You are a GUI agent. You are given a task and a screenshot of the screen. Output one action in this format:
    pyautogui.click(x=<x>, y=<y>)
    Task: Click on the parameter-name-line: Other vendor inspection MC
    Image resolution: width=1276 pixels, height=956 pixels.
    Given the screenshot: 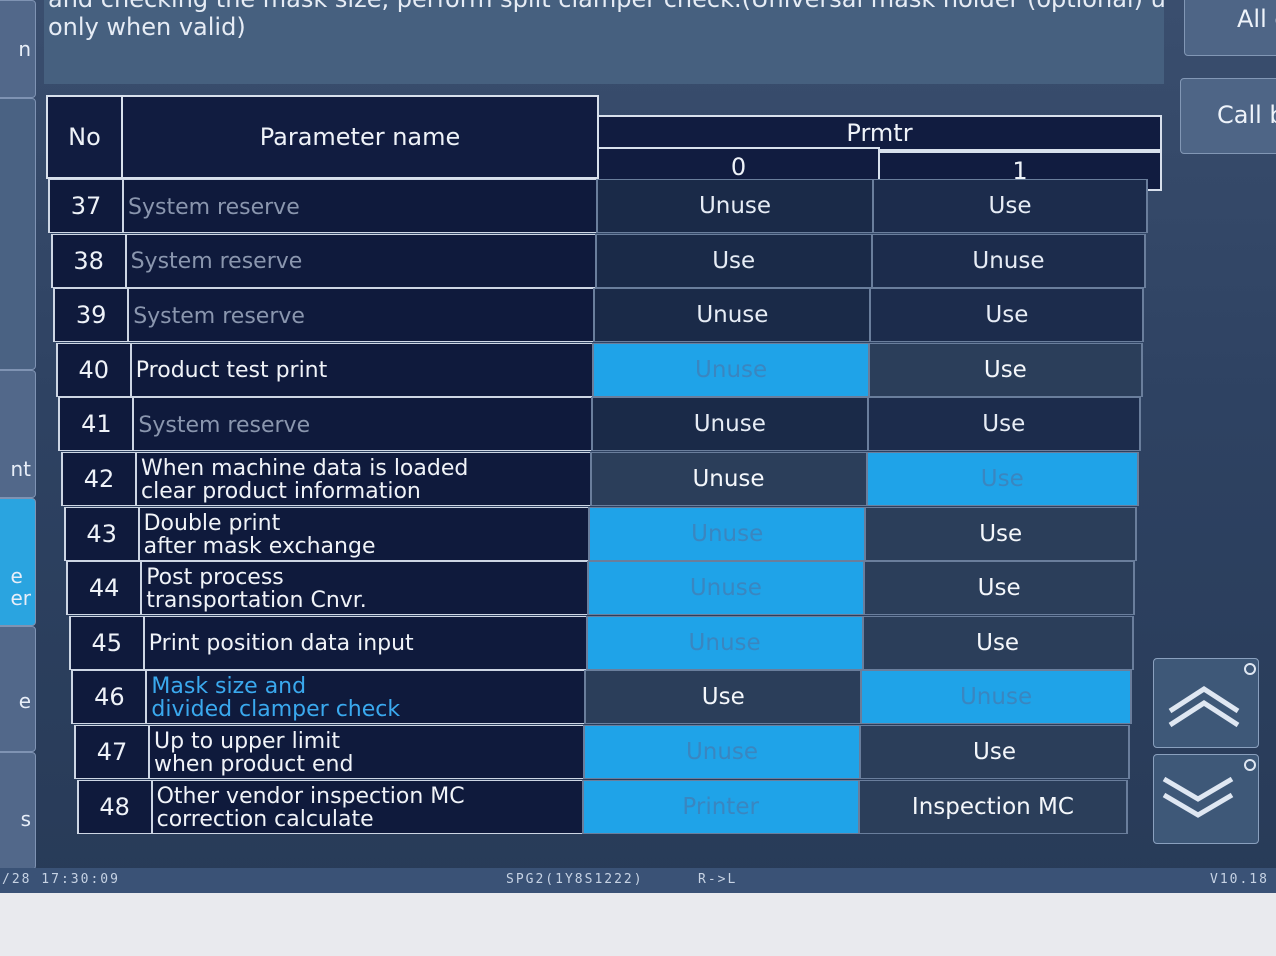 What is the action you would take?
    pyautogui.click(x=310, y=796)
    